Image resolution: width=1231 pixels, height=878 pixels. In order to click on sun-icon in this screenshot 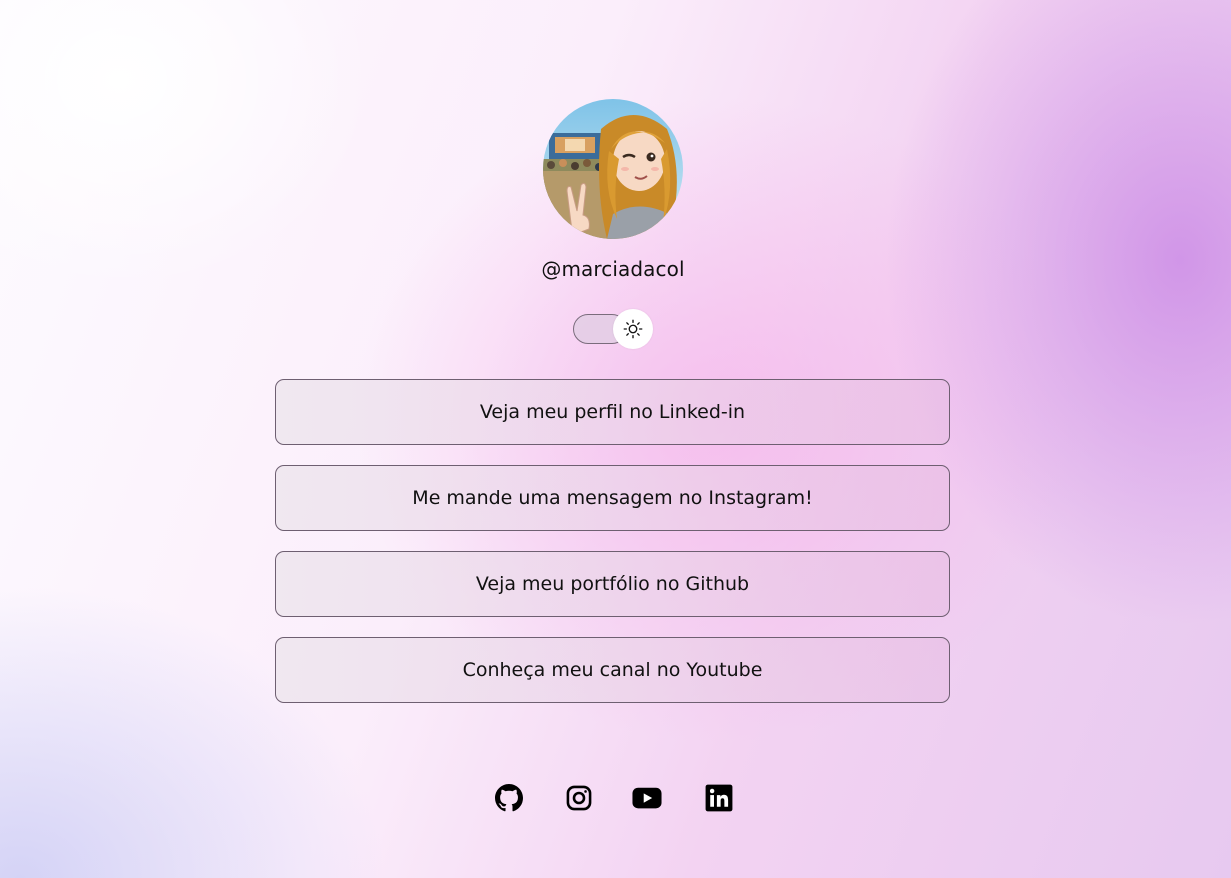, I will do `click(633, 329)`.